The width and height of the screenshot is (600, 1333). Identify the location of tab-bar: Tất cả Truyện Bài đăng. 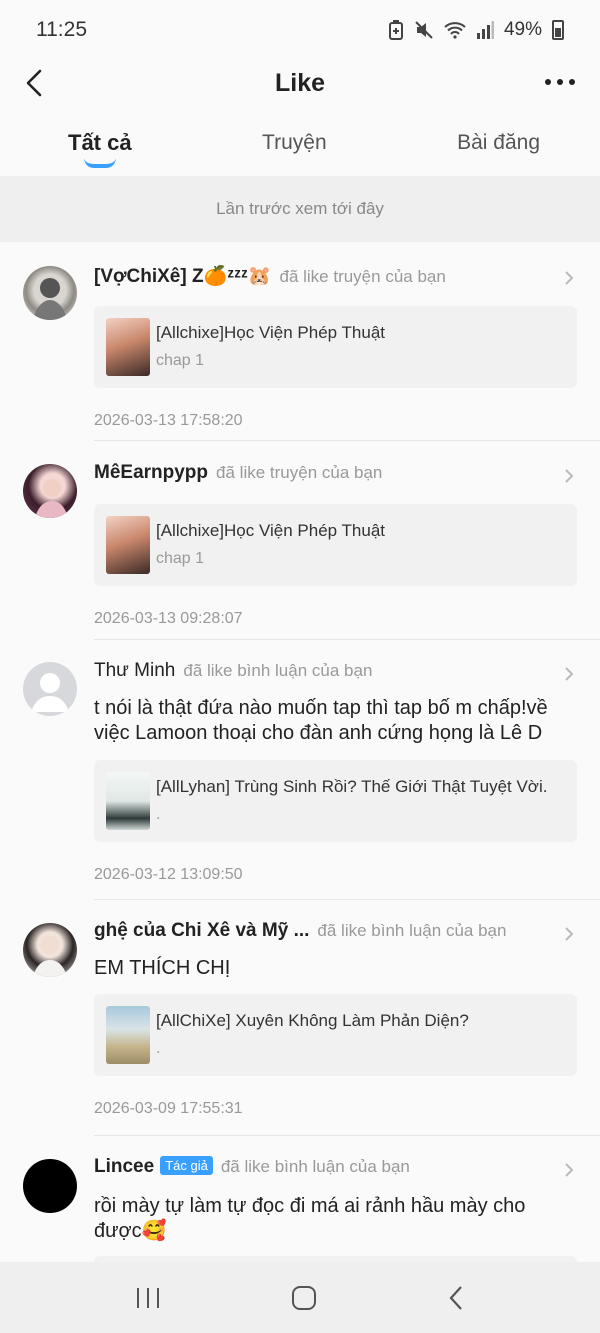
(300, 146).